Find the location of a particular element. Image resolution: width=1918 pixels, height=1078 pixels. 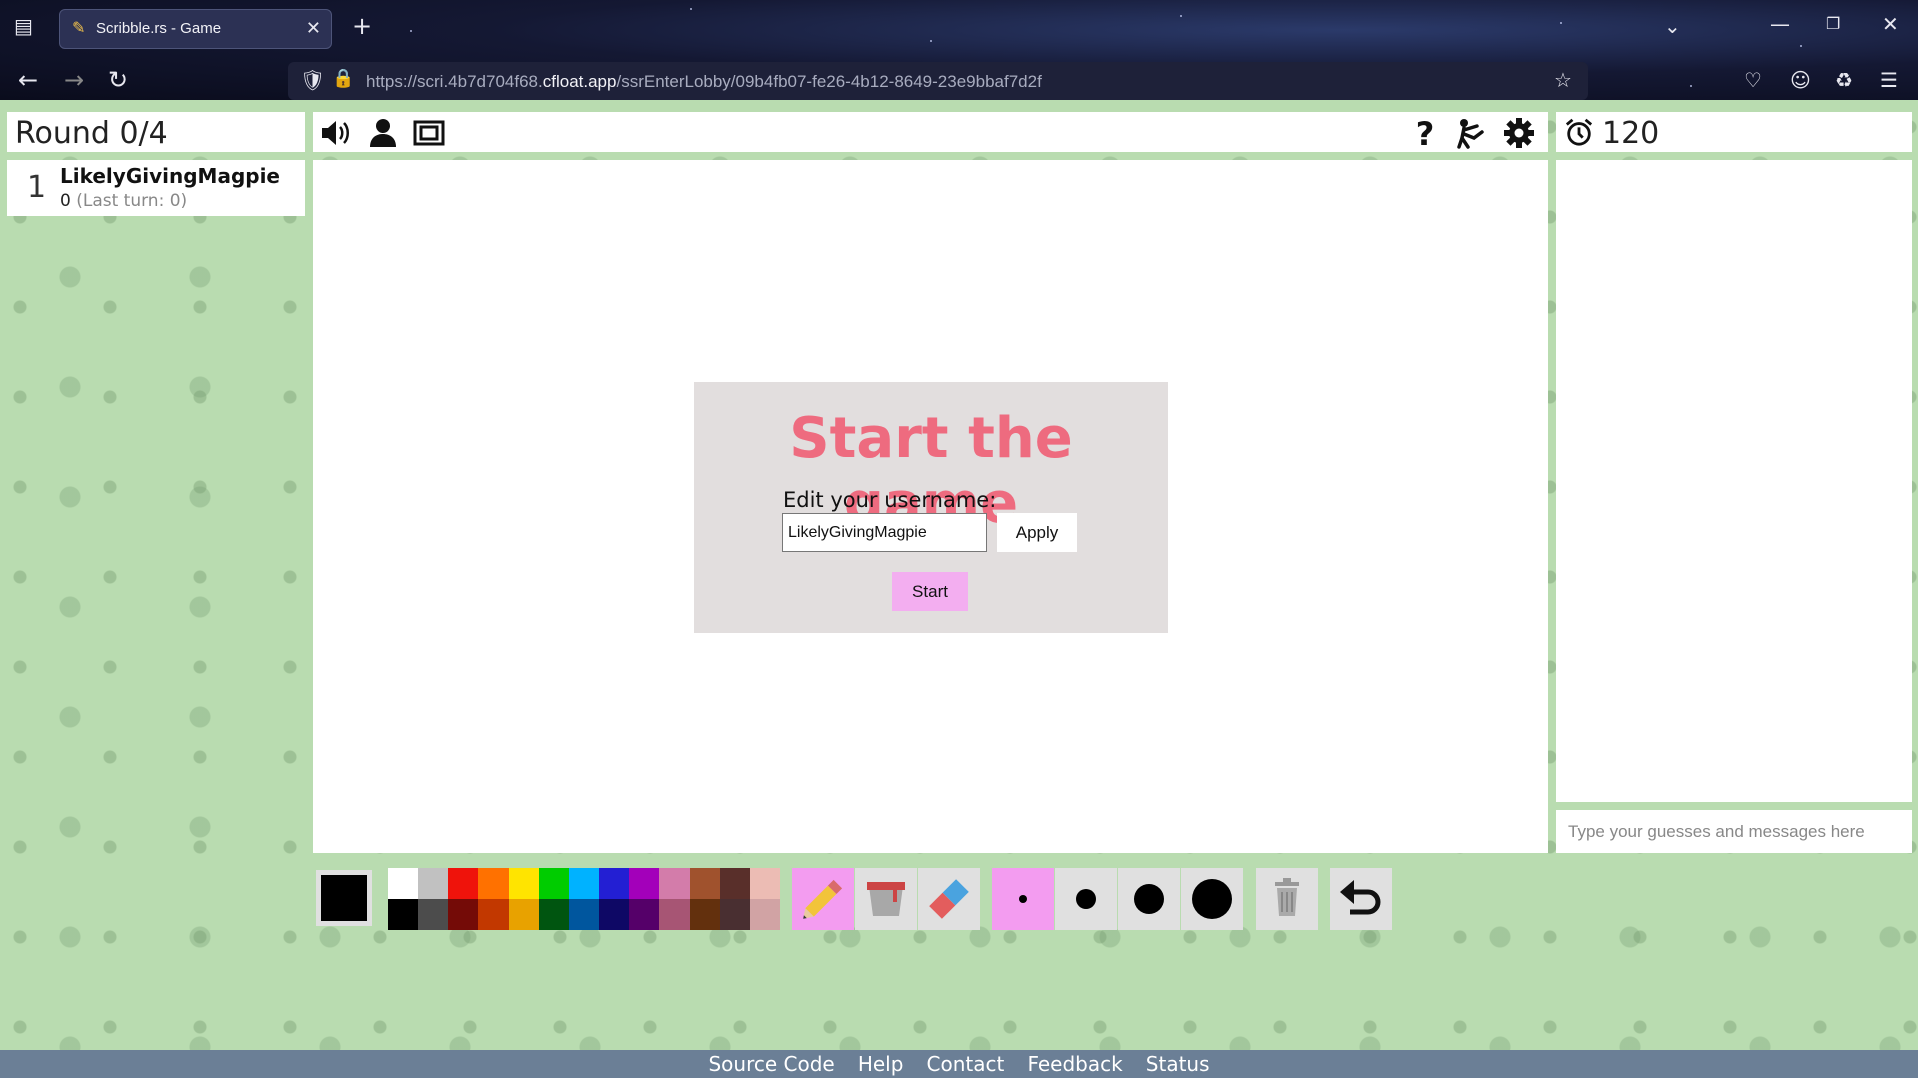

size-small-button is located at coordinates (1023, 899).